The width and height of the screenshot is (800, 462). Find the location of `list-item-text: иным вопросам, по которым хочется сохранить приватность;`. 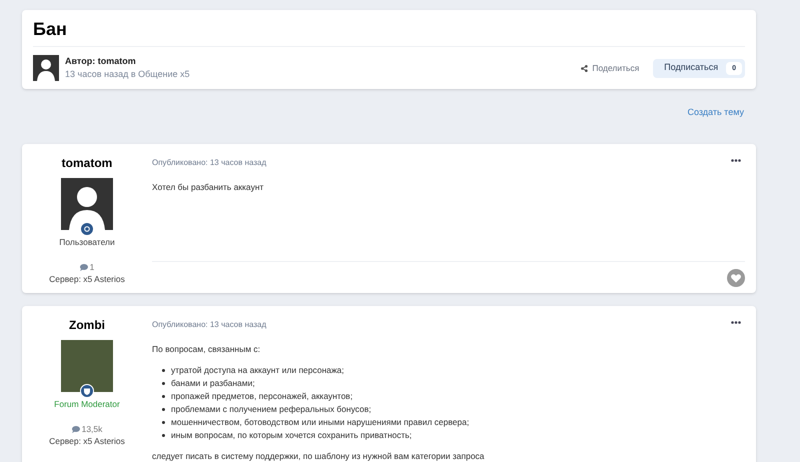

list-item-text: иным вопросам, по которым хочется сохранить приватность; is located at coordinates (291, 435).